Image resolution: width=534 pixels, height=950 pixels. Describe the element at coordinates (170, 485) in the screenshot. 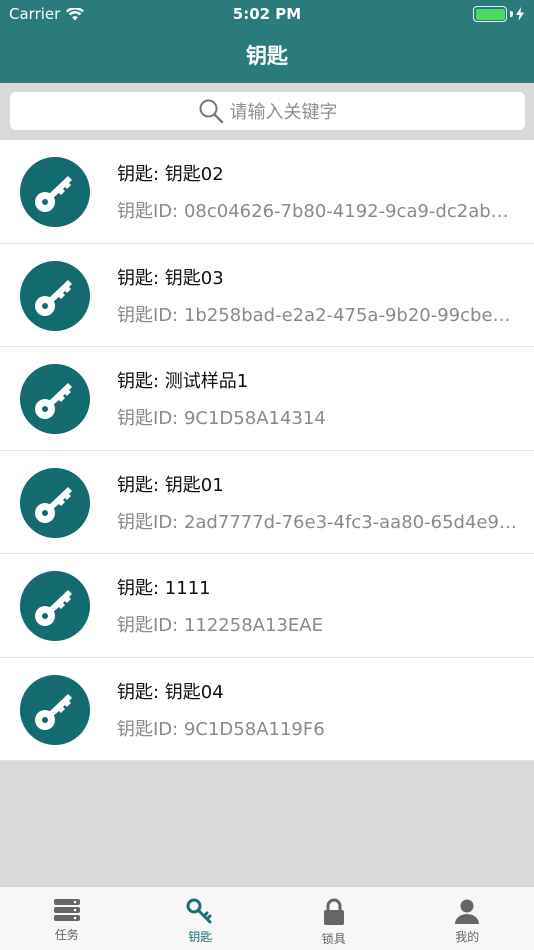

I see `key-name: 钥匙: 钥匙01` at that location.